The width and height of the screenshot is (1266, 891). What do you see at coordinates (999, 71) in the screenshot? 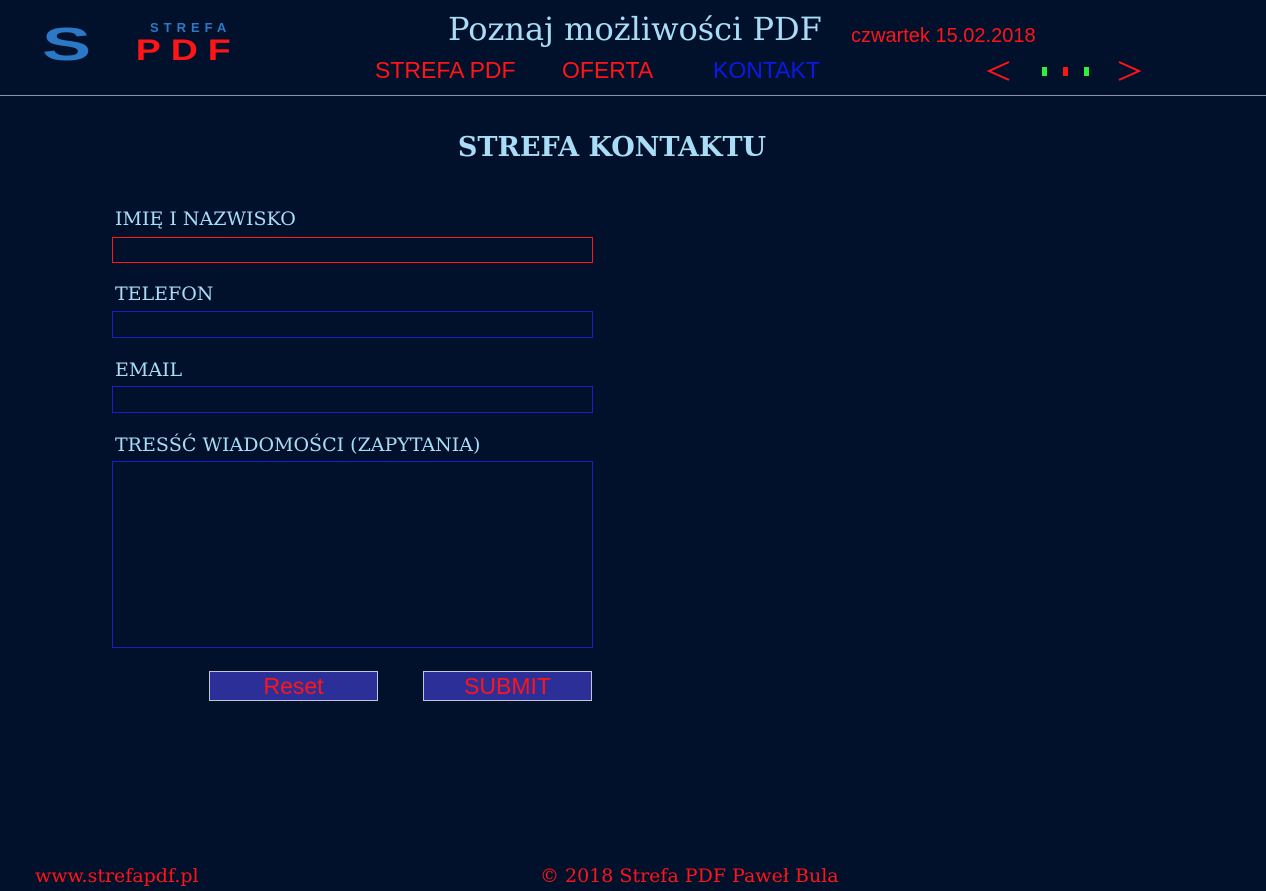
I see `chevron-left-icon` at bounding box center [999, 71].